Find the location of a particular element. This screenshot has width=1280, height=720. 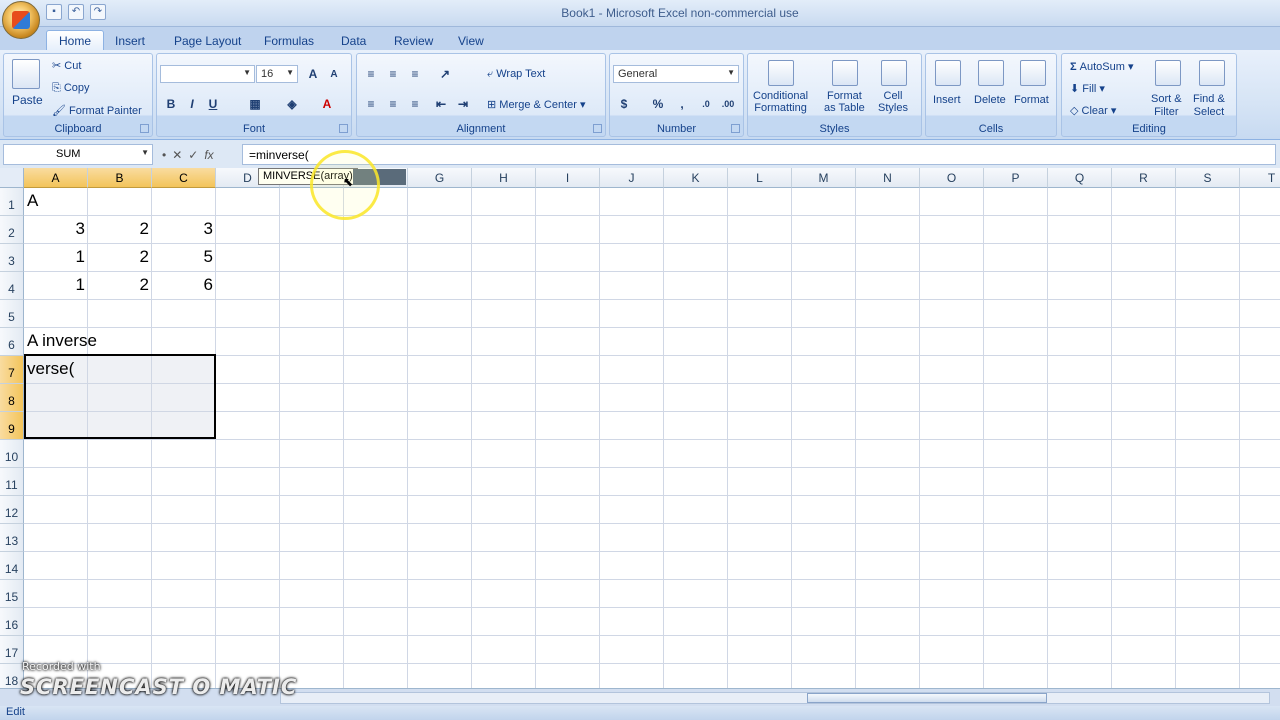

copy-button: ⎘ Copy is located at coordinates (71, 88).